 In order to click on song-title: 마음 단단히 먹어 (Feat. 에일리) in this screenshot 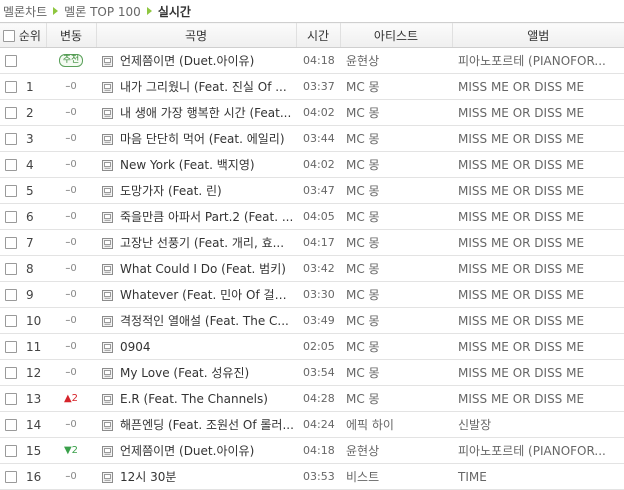, I will do `click(202, 139)`.